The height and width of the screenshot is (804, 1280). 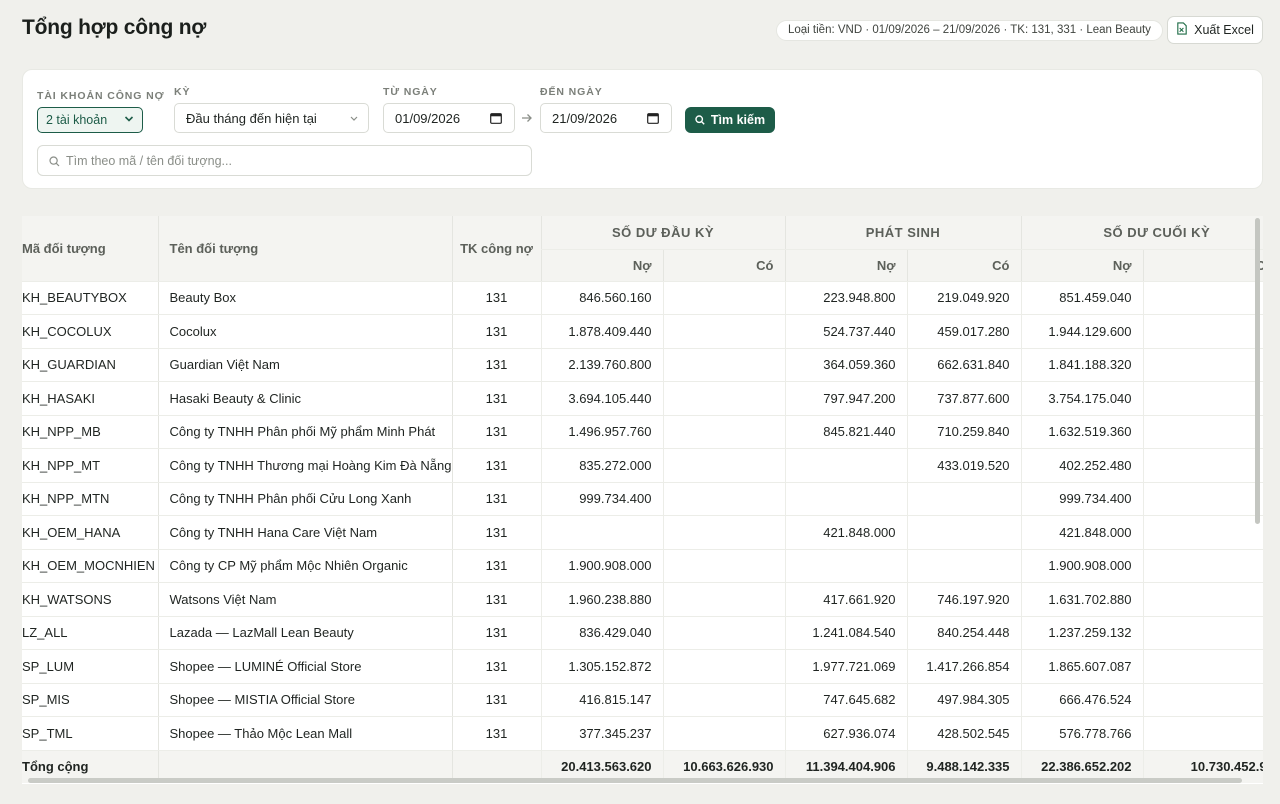 What do you see at coordinates (304, 700) in the screenshot?
I see `cell-name: Shopee — MISTIA Official Store` at bounding box center [304, 700].